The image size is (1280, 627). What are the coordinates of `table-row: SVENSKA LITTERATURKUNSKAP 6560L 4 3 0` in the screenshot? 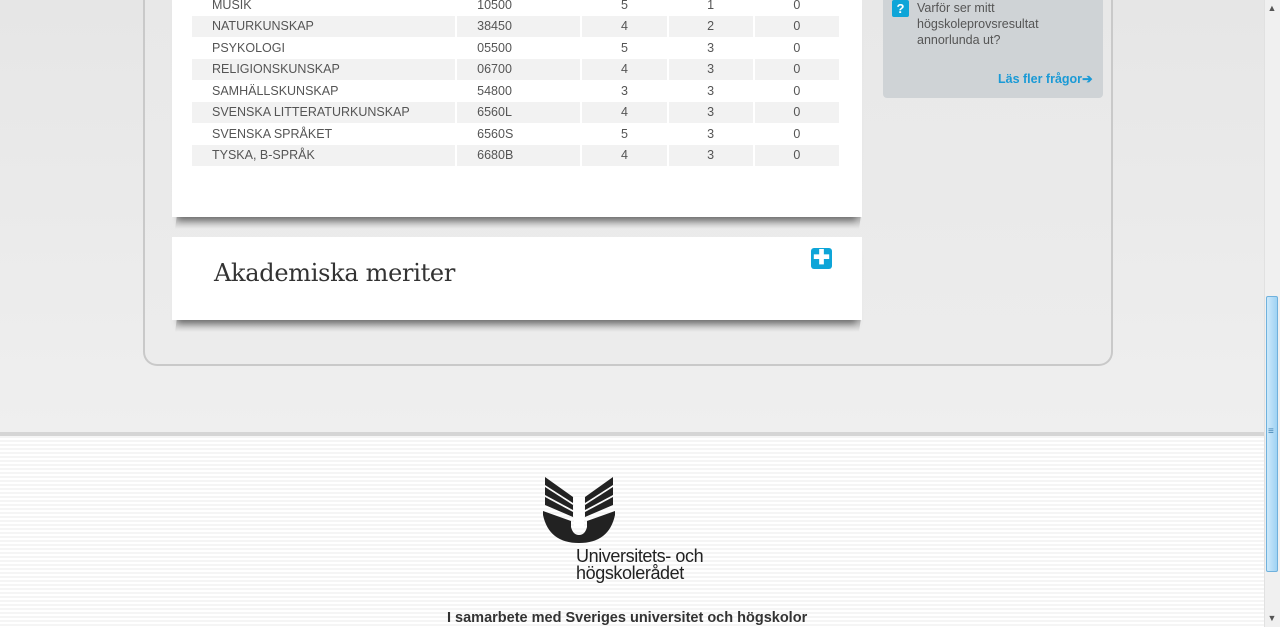 It's located at (517, 112).